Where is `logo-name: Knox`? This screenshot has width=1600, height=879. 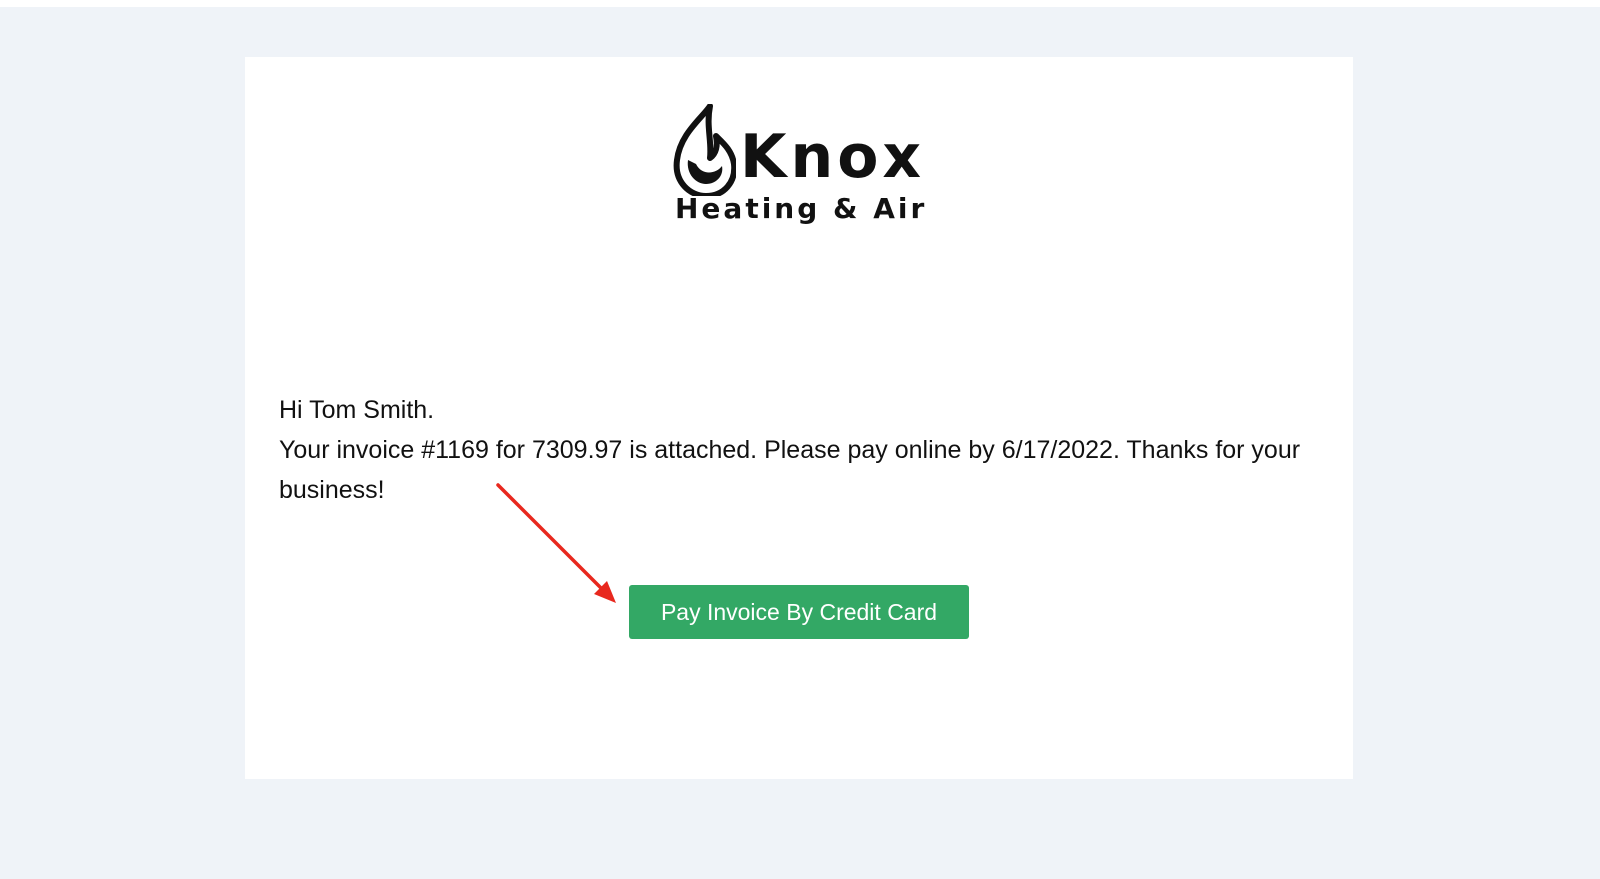
logo-name: Knox is located at coordinates (833, 157).